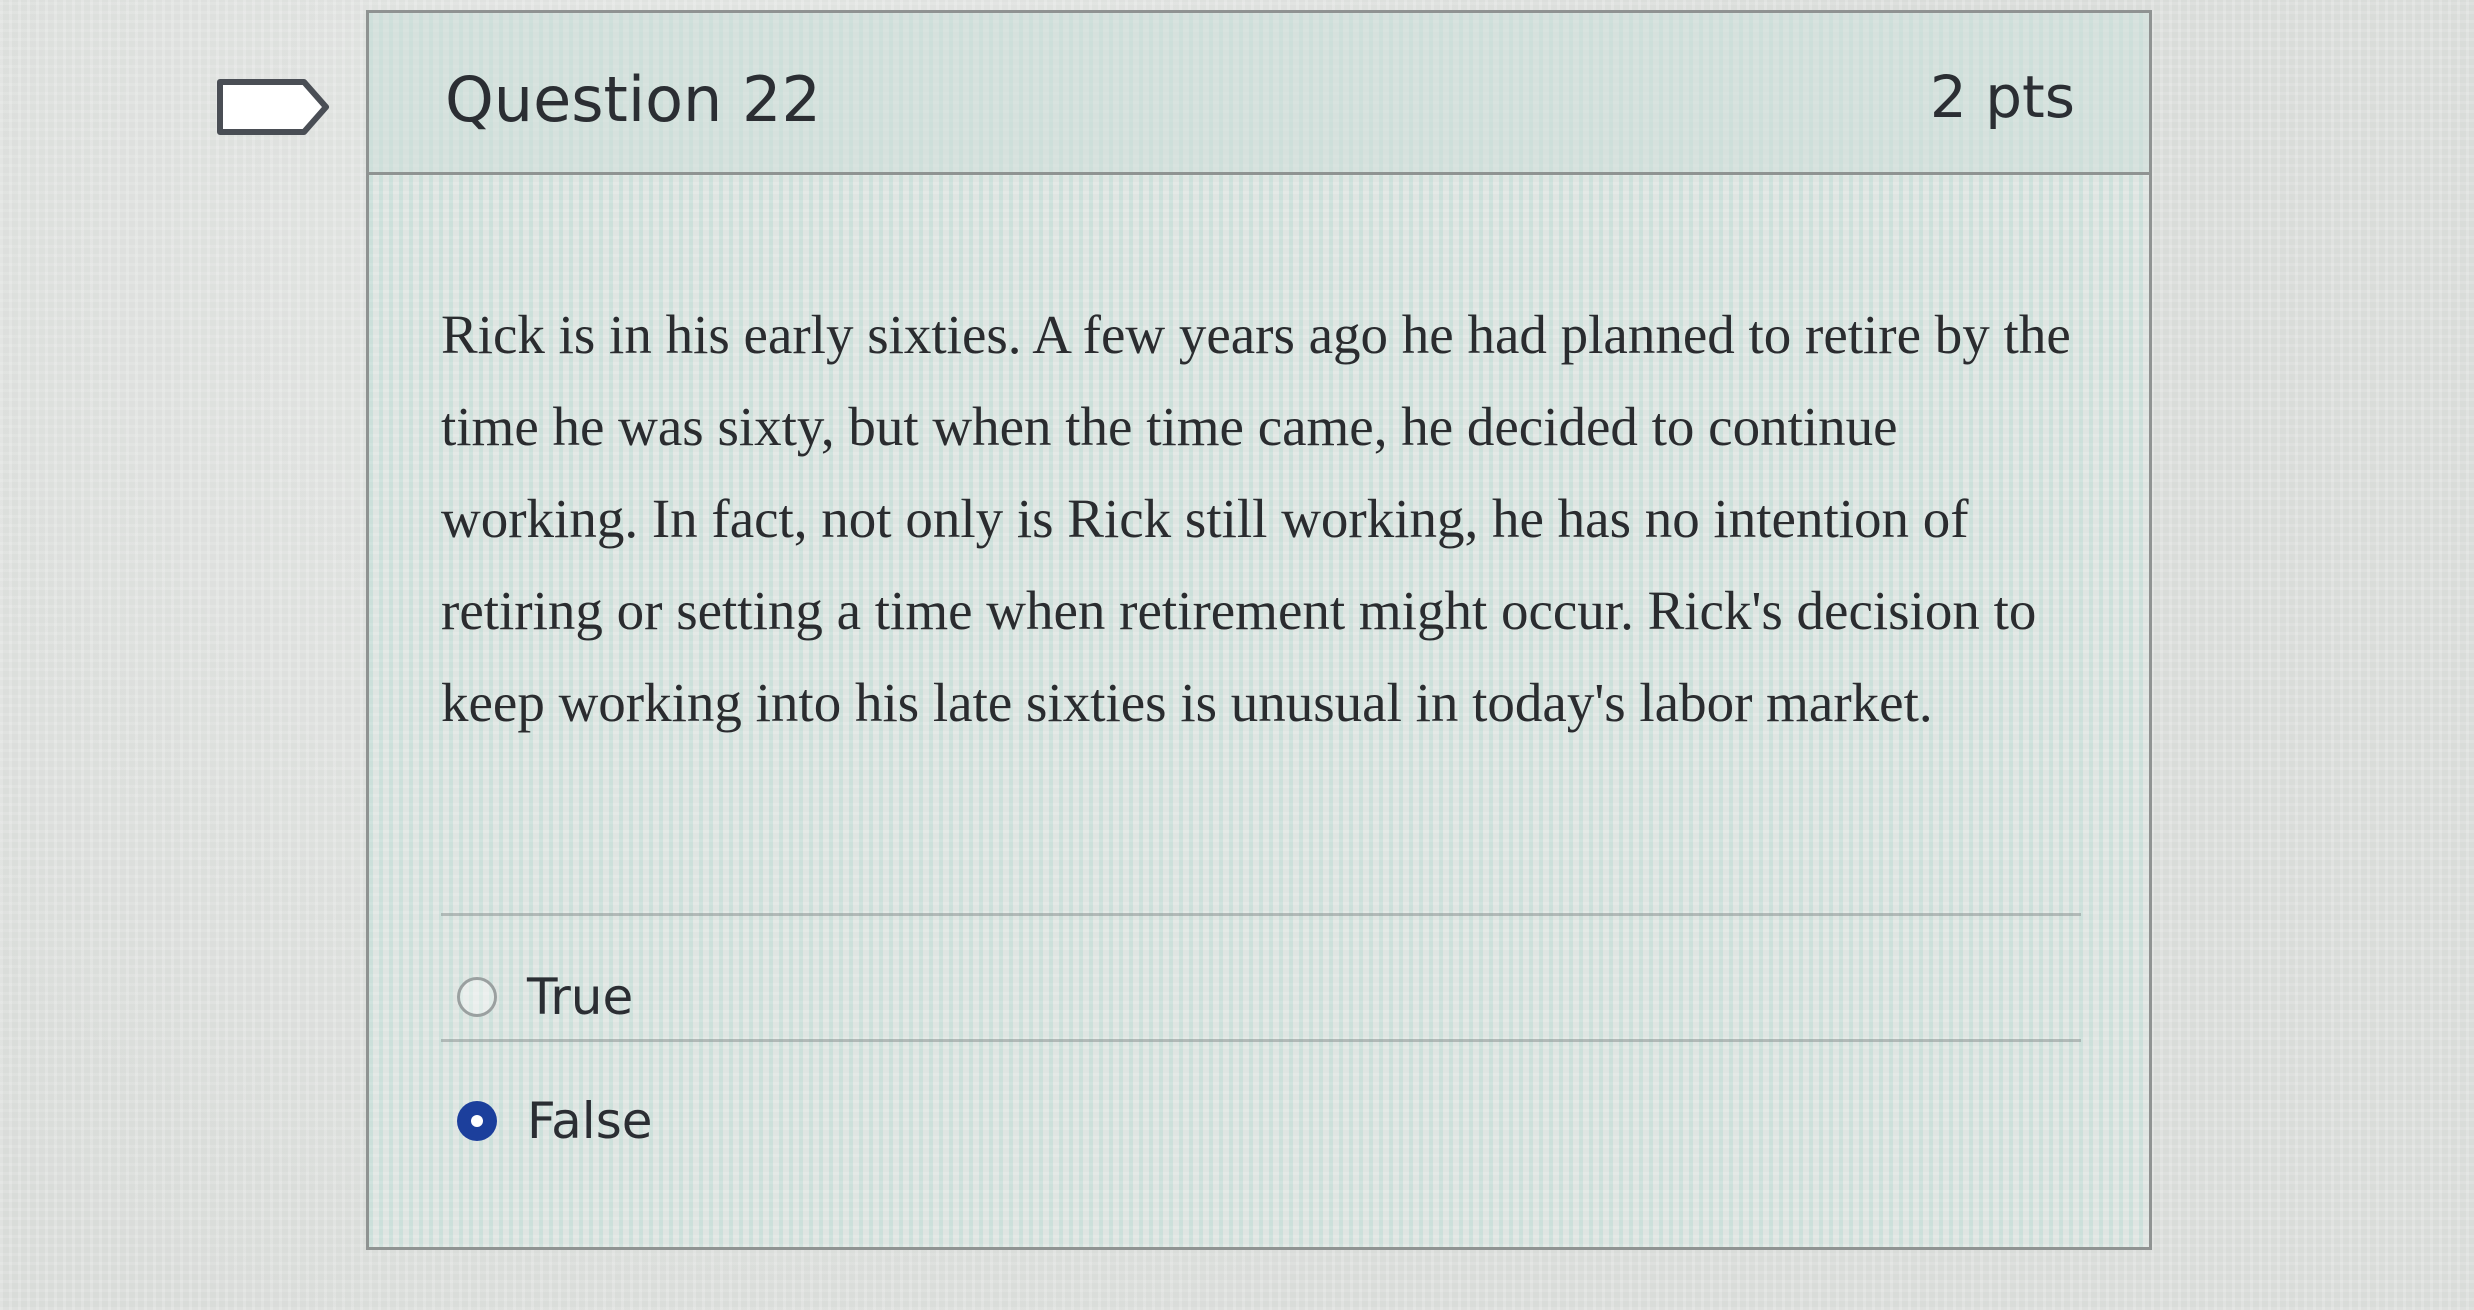  I want to click on answer-option-true: True, so click(545, 997).